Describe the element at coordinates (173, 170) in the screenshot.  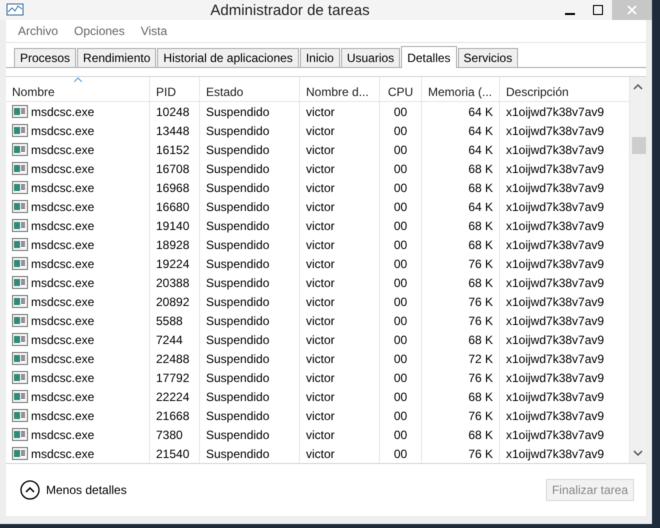
I see `table-cell-text: 16708` at that location.